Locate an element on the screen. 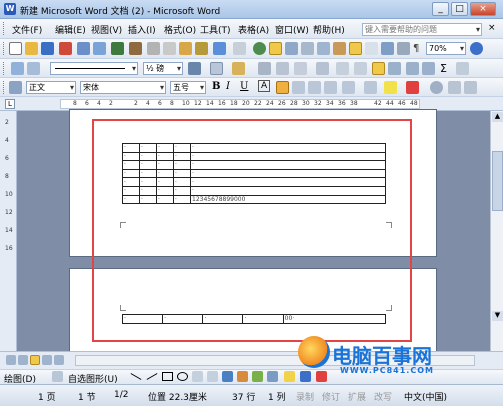 The height and width of the screenshot is (406, 503). justify-icon is located at coordinates (330, 87).